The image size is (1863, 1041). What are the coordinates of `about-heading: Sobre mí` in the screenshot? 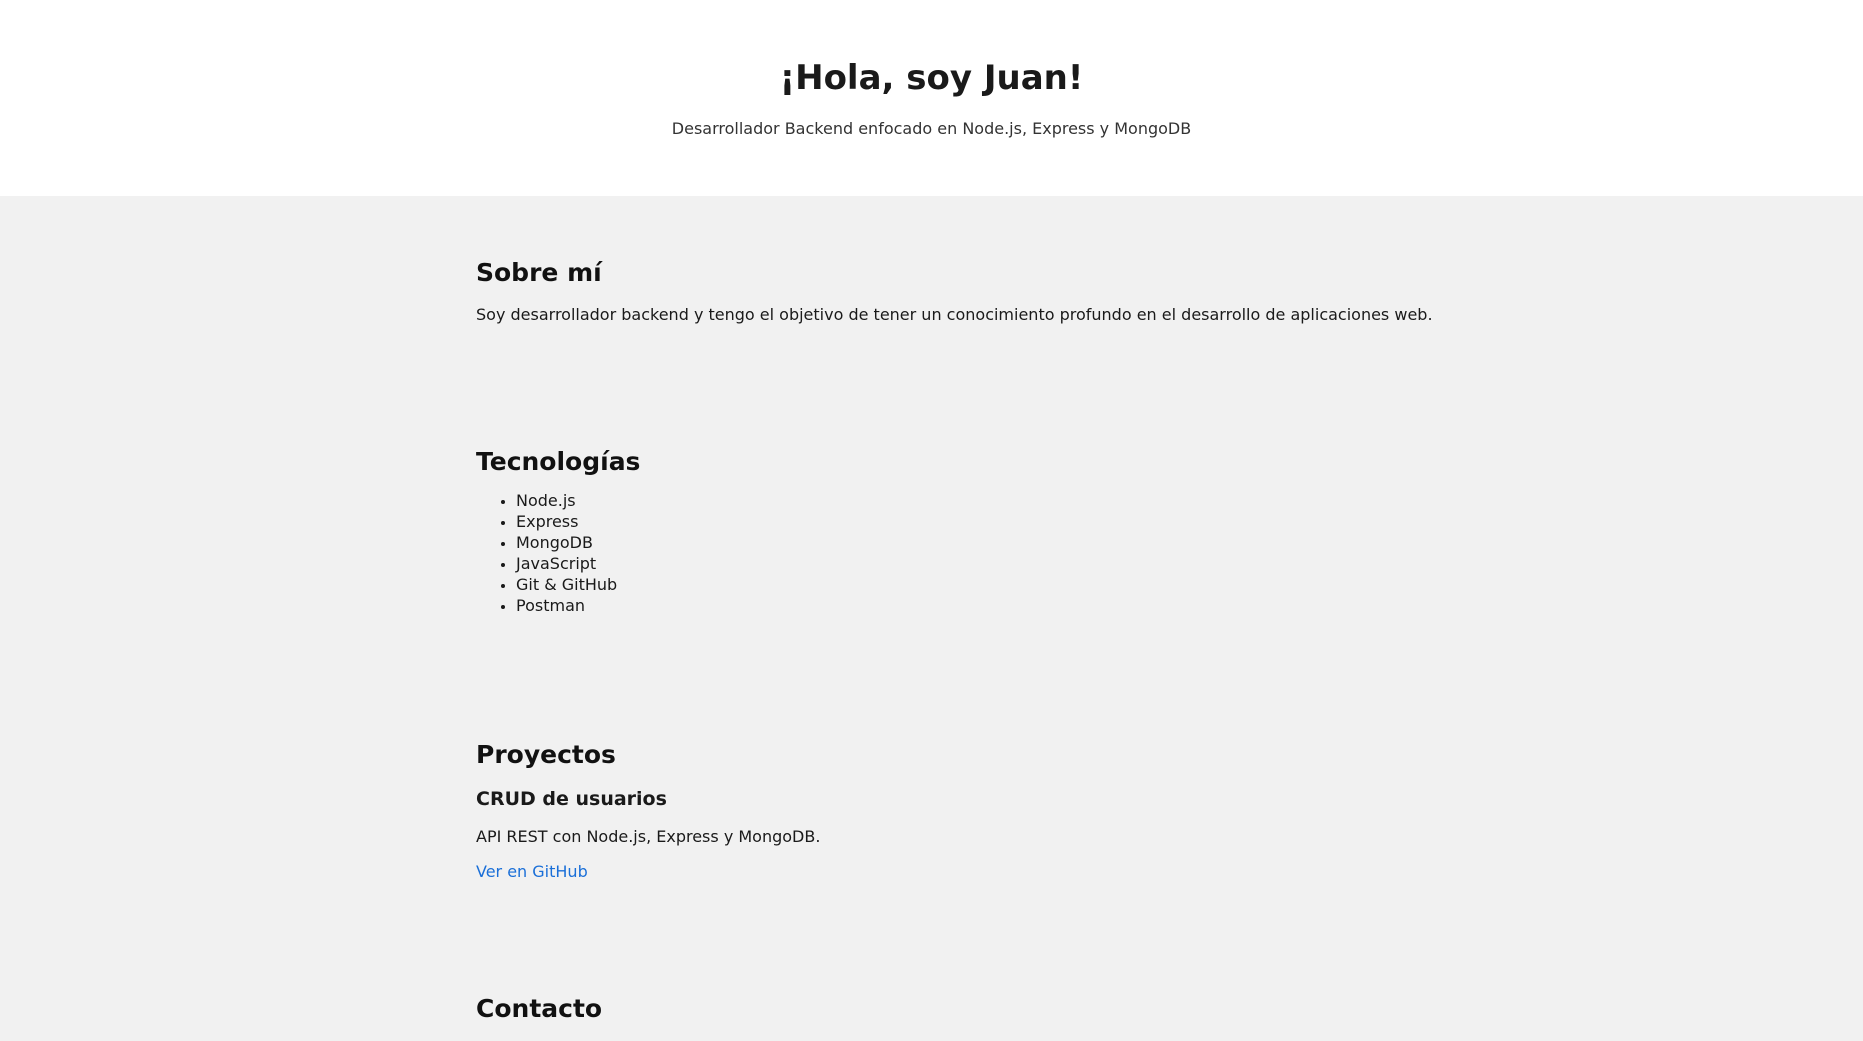 It's located at (539, 272).